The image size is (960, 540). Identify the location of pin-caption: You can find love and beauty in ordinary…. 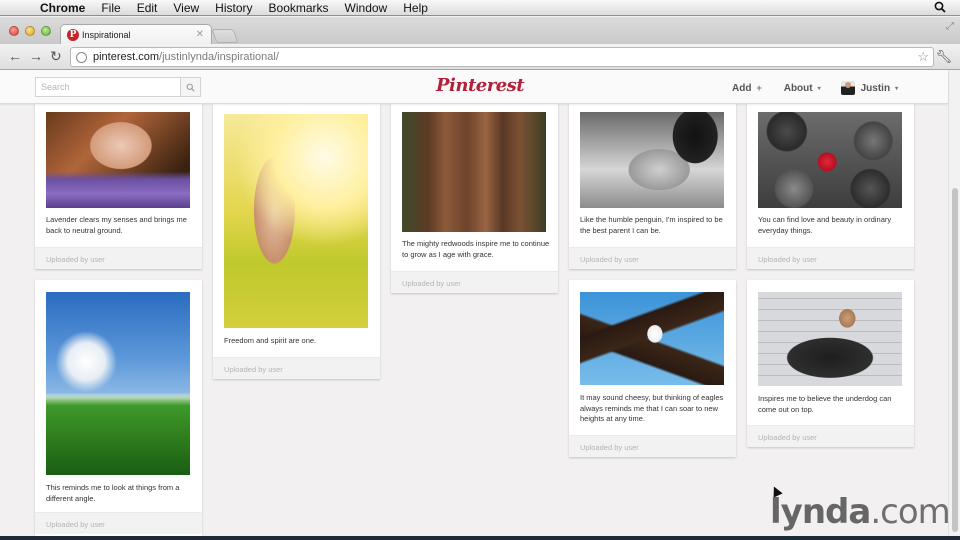
(825, 225).